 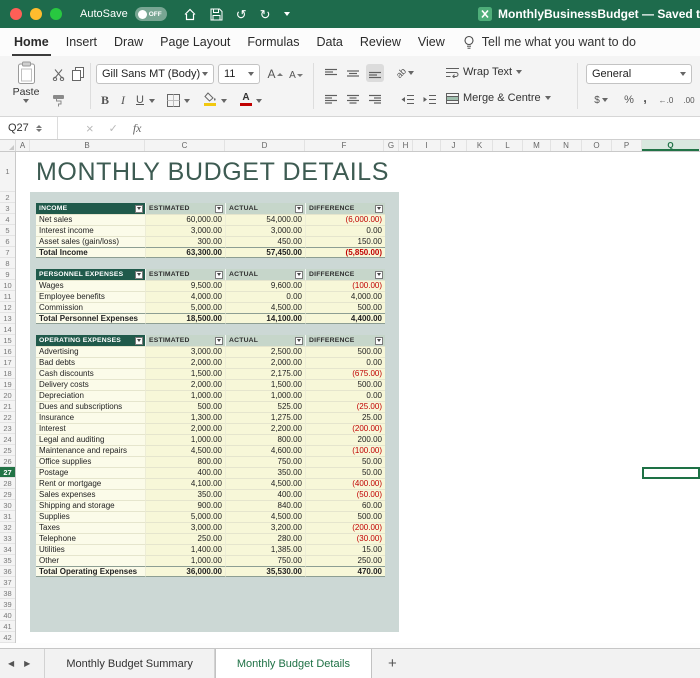 What do you see at coordinates (185, 549) in the screenshot?
I see `cell-value: 1,400.00` at bounding box center [185, 549].